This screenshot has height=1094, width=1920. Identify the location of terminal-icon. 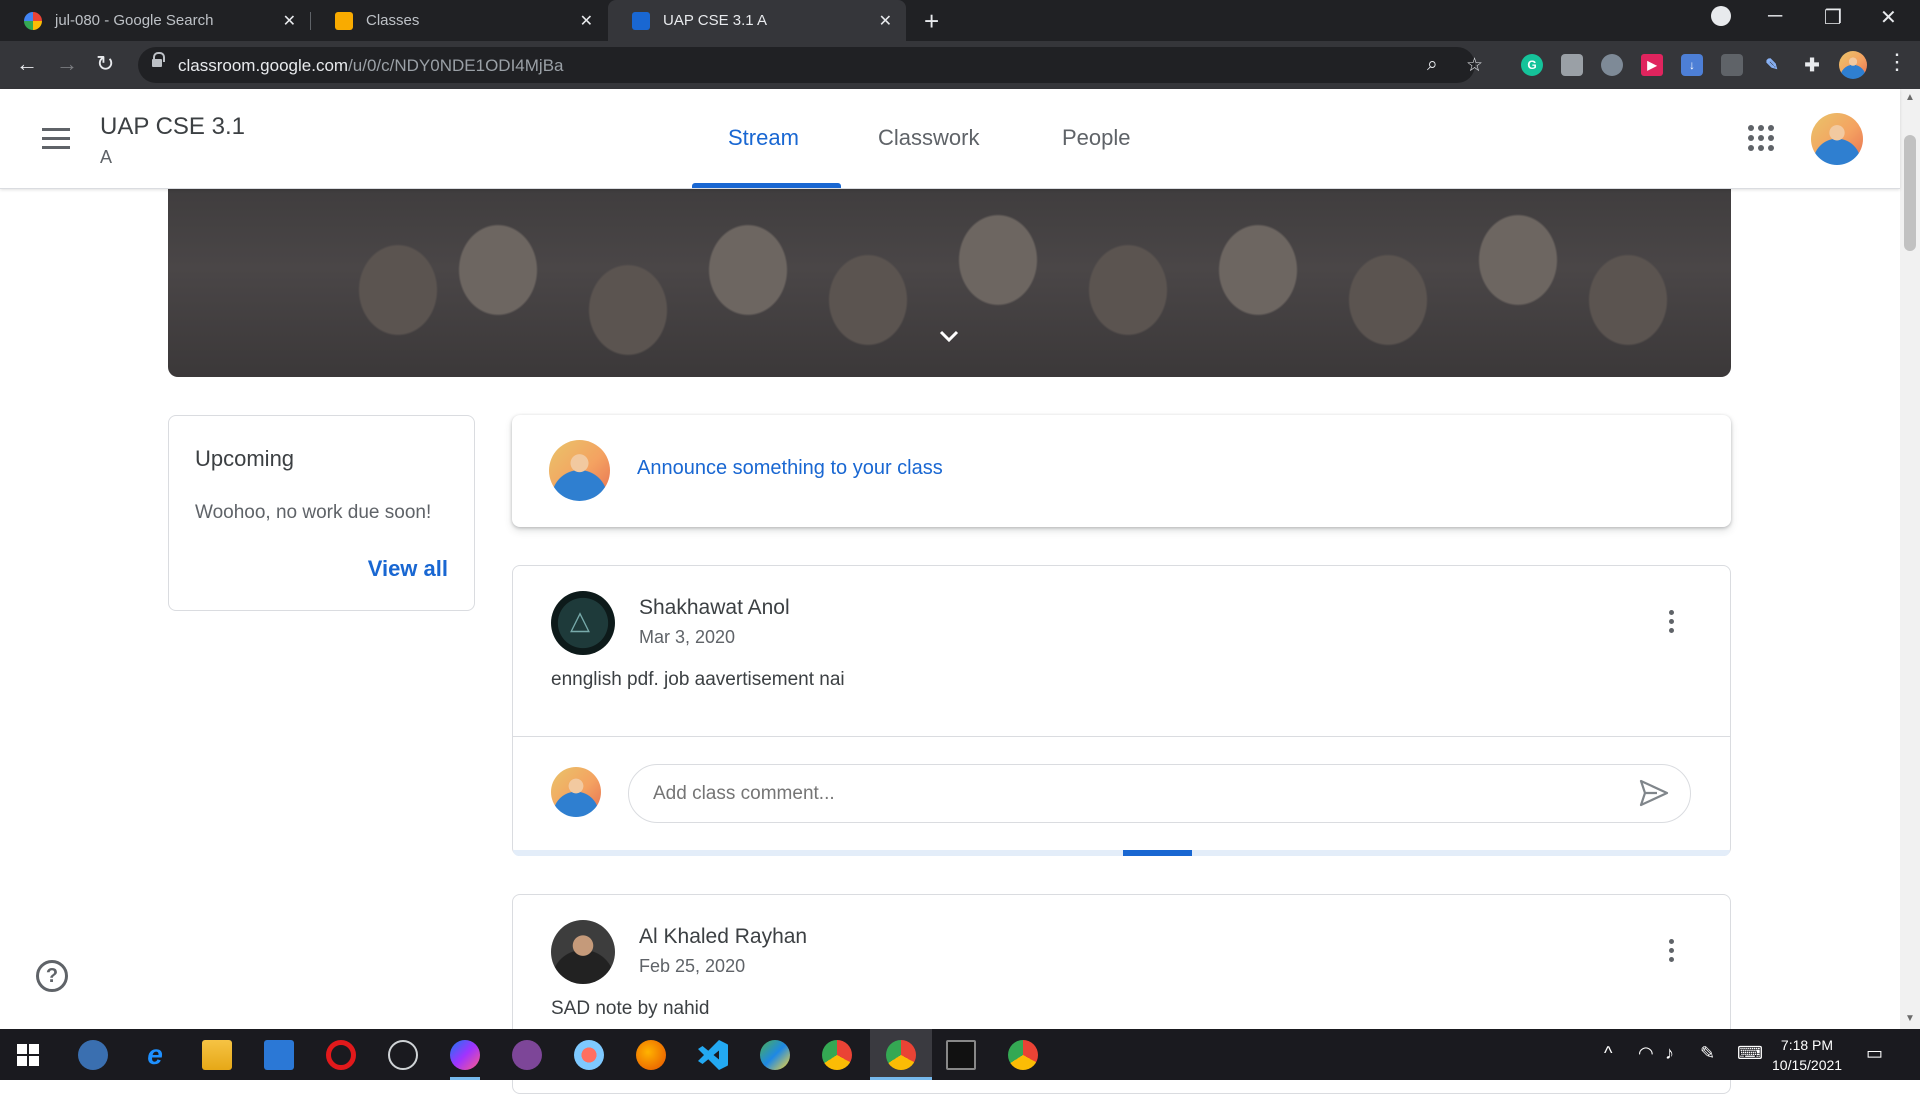
(961, 1055).